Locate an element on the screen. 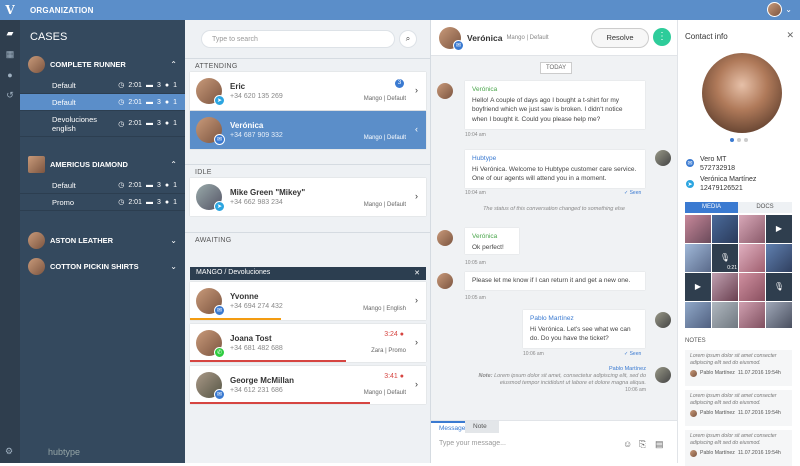 Image resolution: width=800 pixels, height=466 pixels. unread-badge: 3 is located at coordinates (399, 83).